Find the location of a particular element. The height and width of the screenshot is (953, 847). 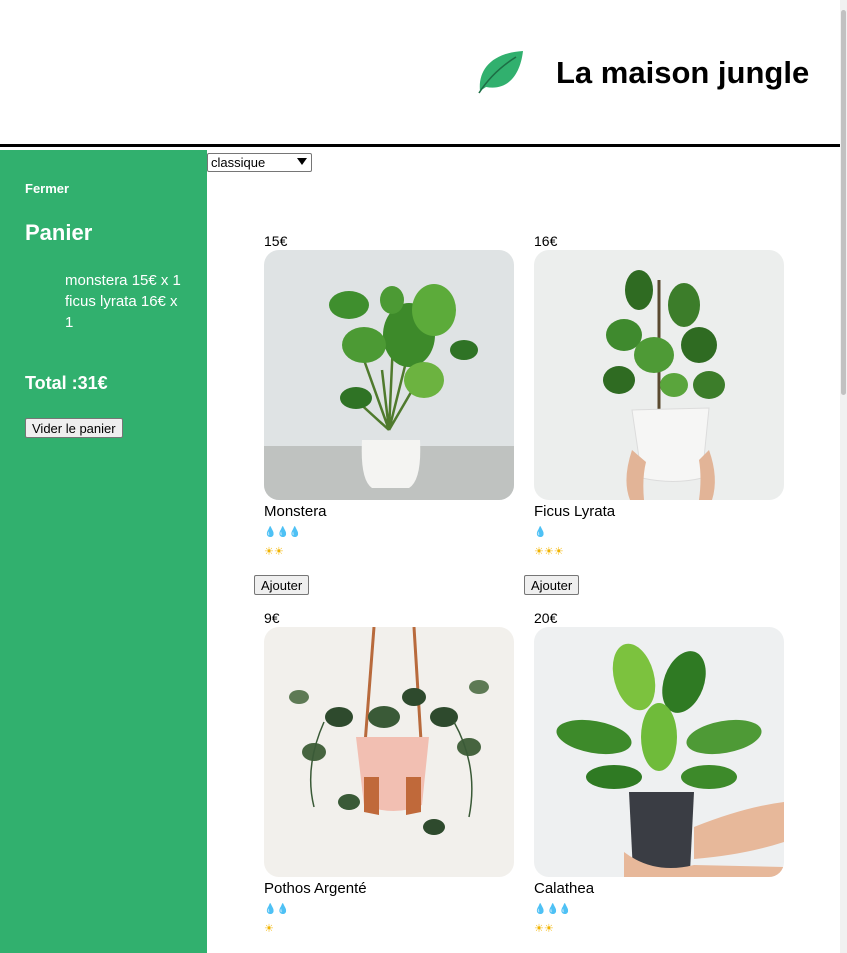

cart-items: monstera 15€ x 1 ficus lyrata 16€ x 1 is located at coordinates (125, 301).